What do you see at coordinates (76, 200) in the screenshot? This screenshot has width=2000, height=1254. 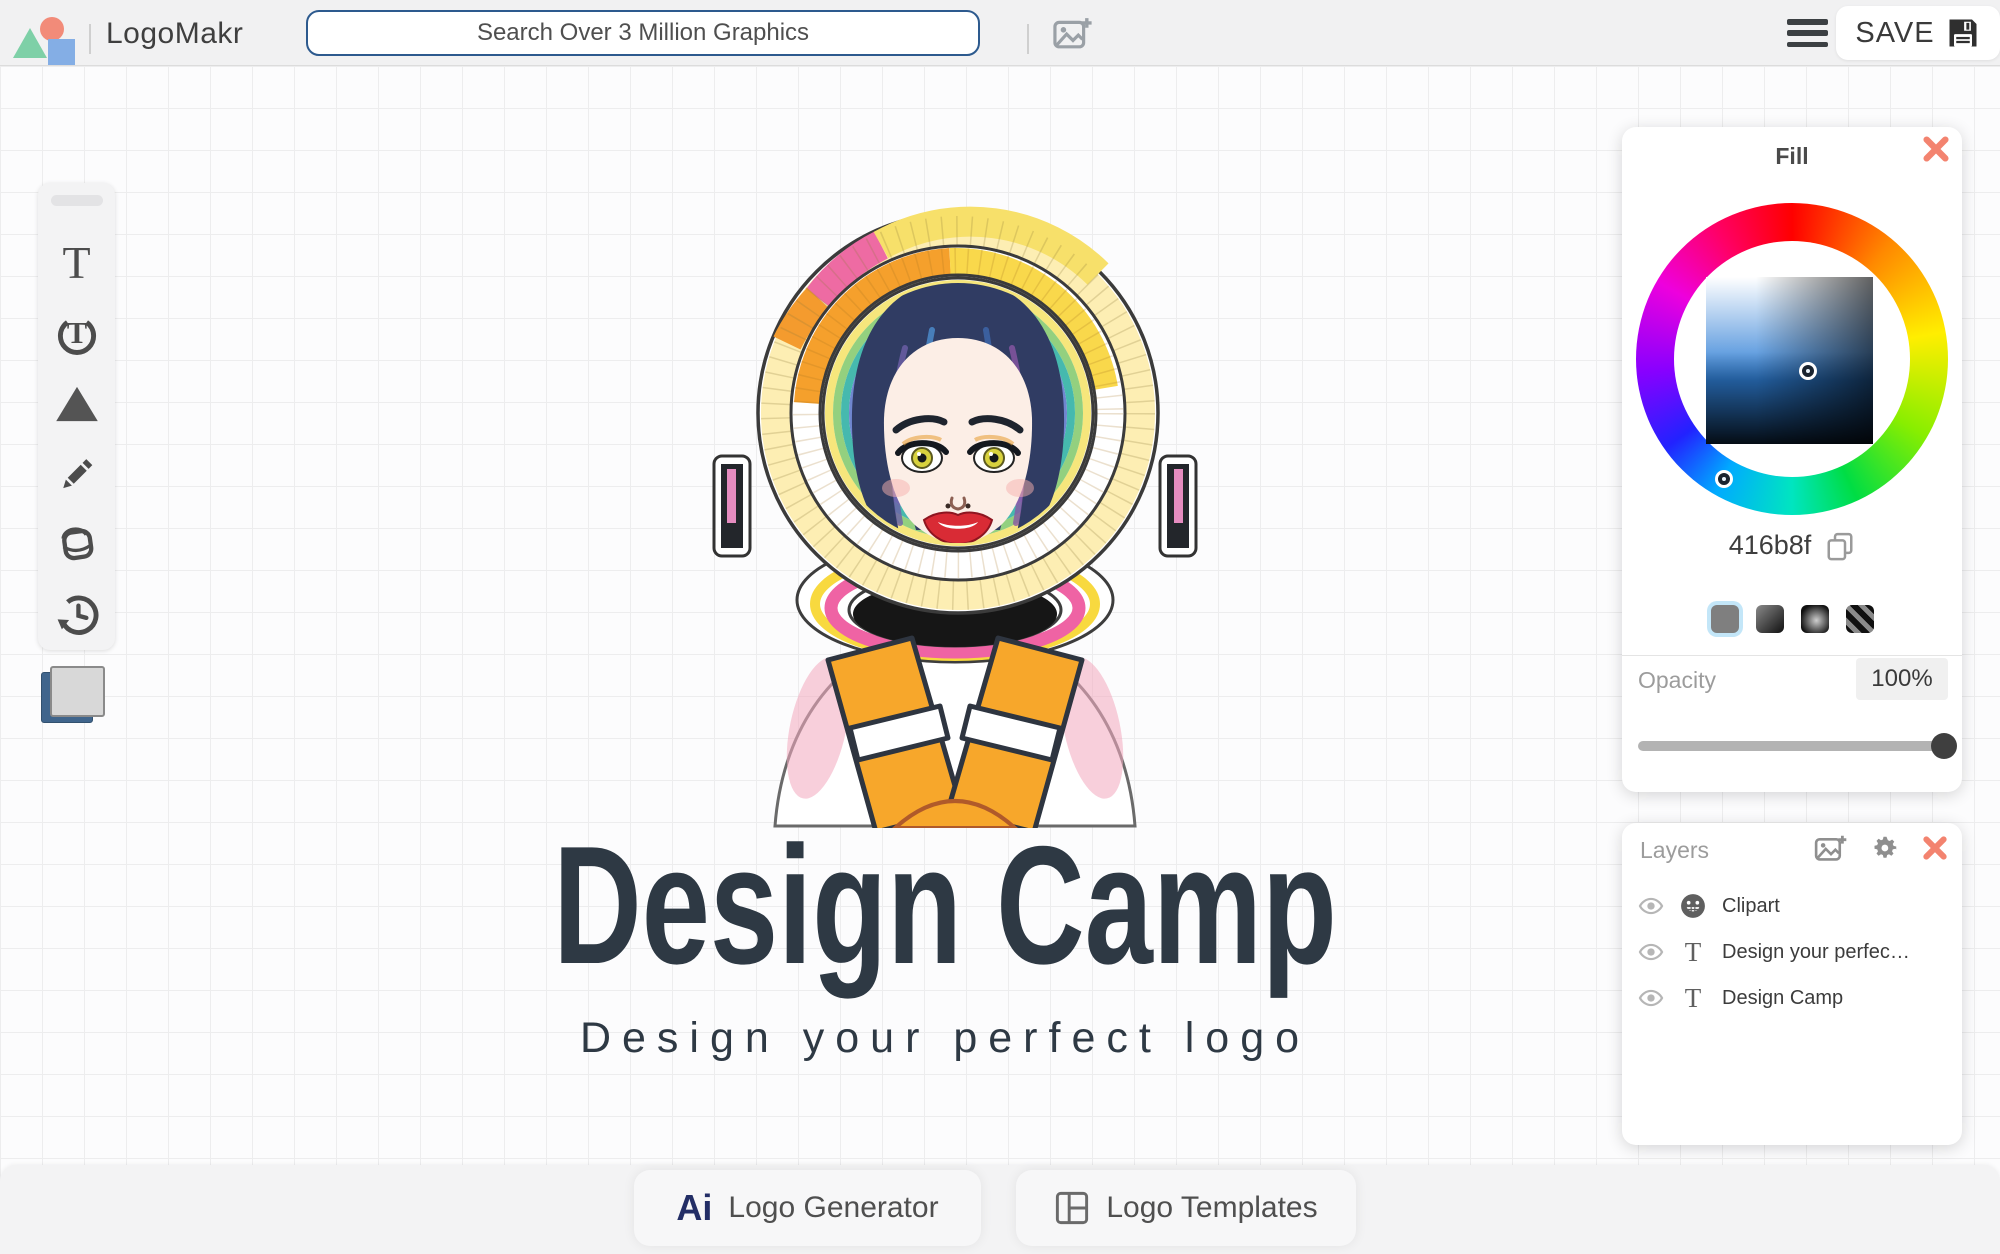 I see `palette-drag-handle` at bounding box center [76, 200].